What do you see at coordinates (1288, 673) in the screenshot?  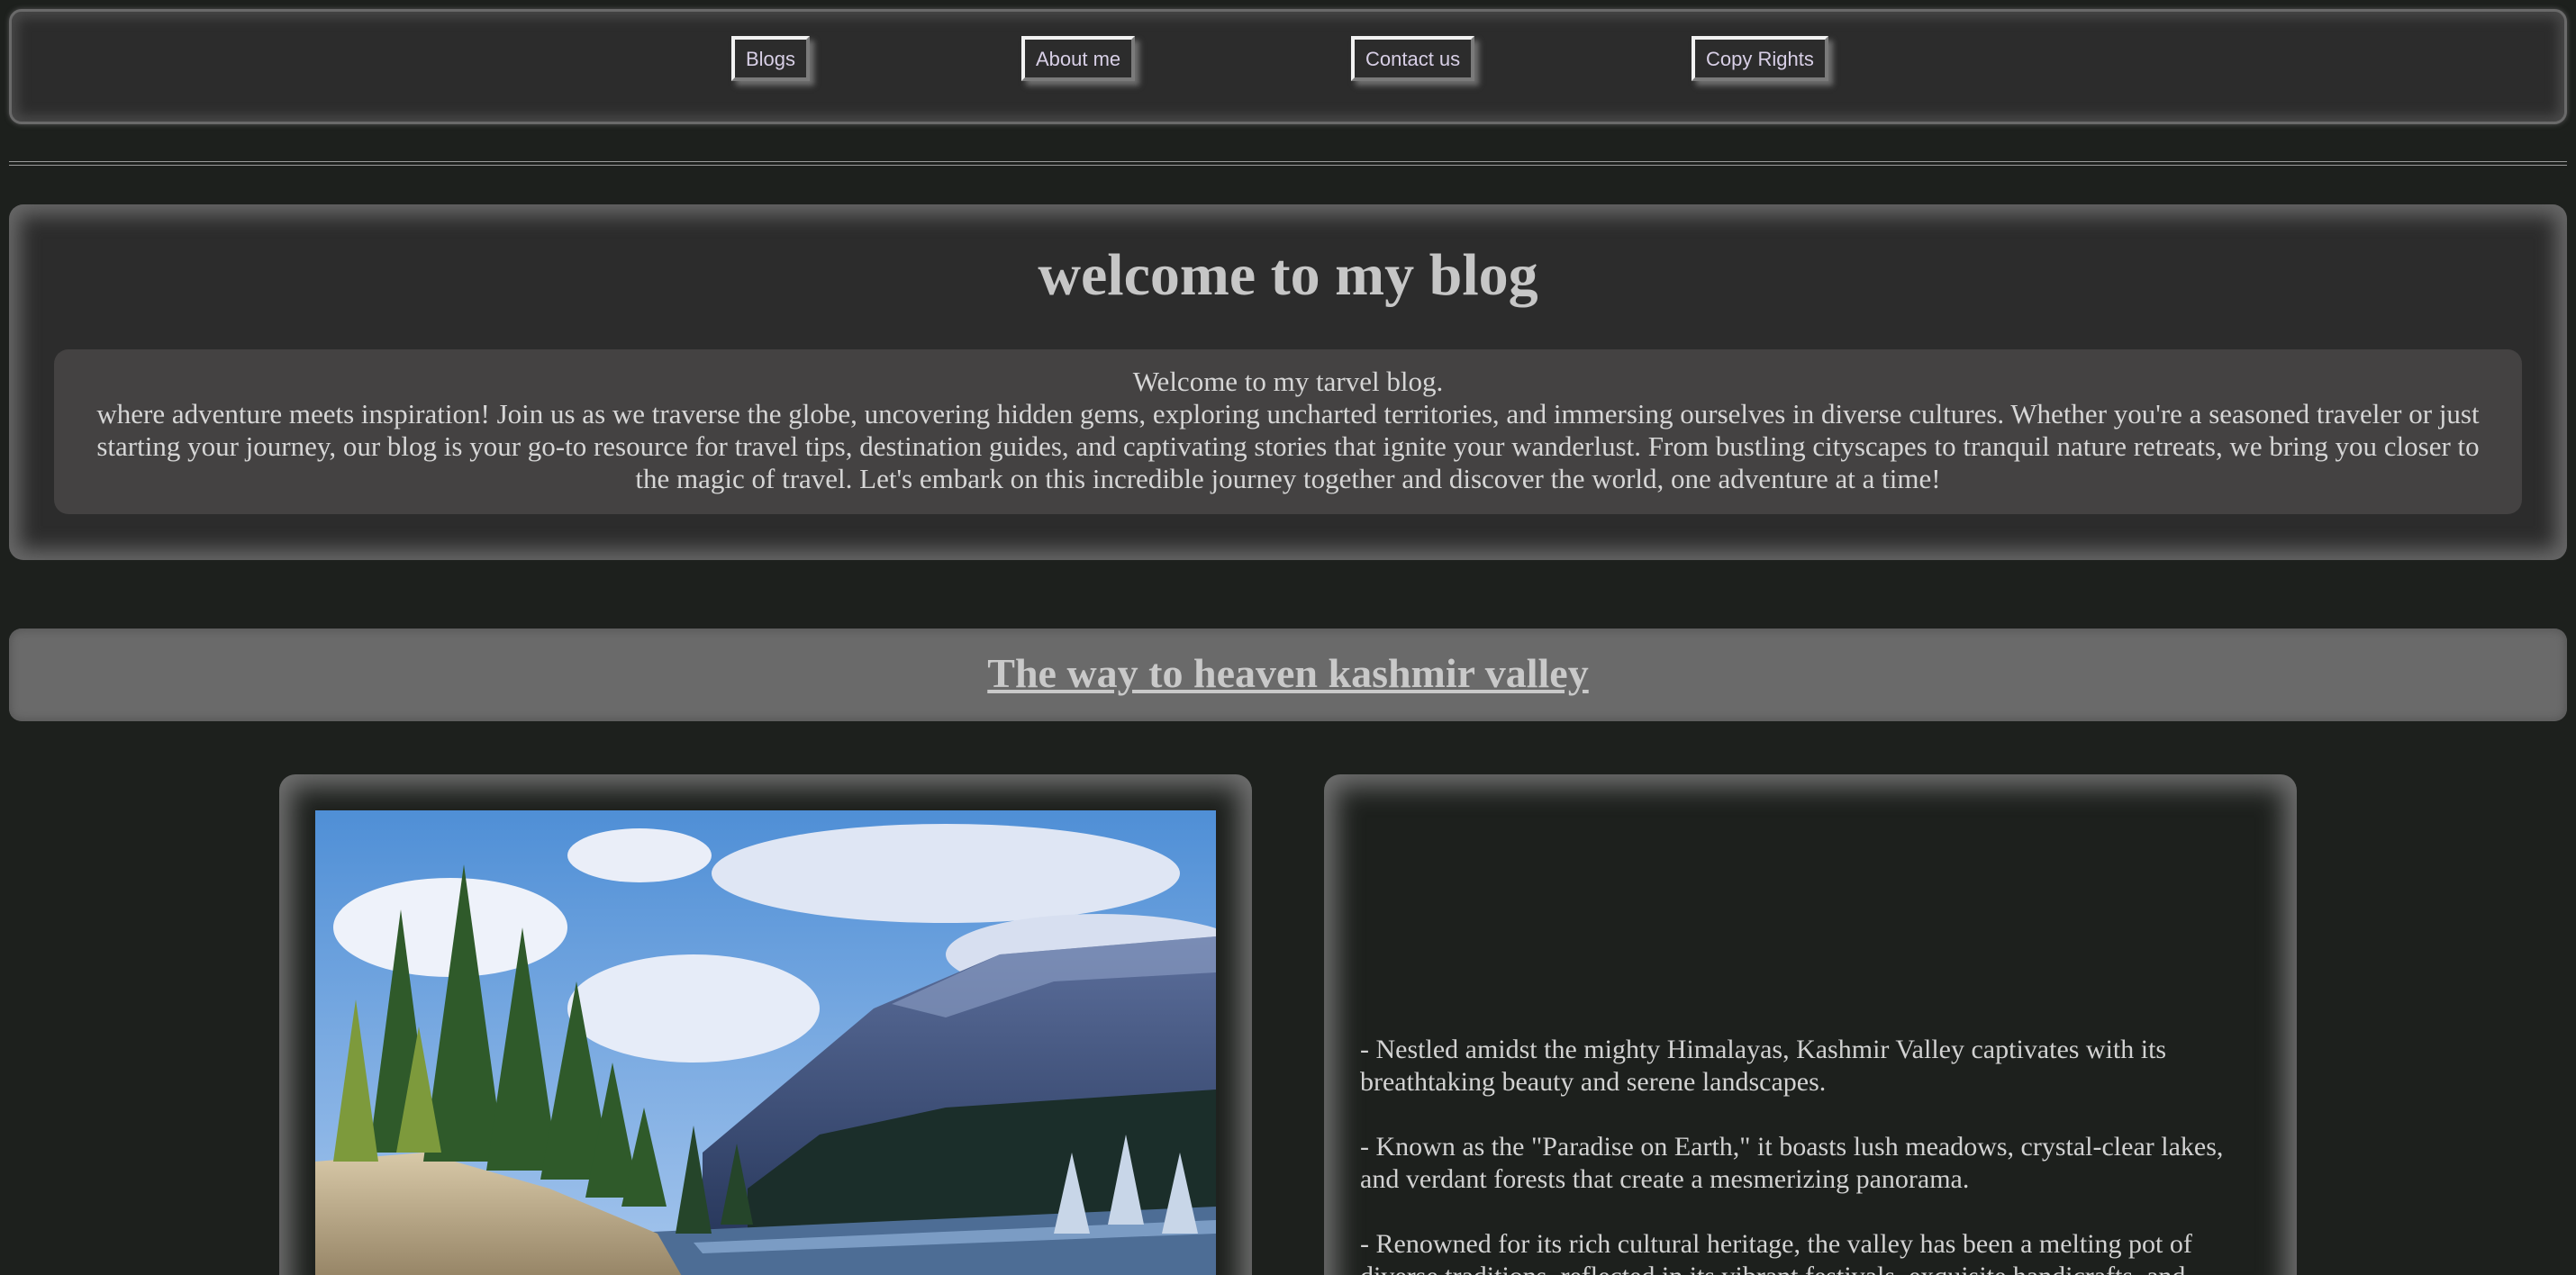 I see `post-title-link: The way to heaven kashmir valley` at bounding box center [1288, 673].